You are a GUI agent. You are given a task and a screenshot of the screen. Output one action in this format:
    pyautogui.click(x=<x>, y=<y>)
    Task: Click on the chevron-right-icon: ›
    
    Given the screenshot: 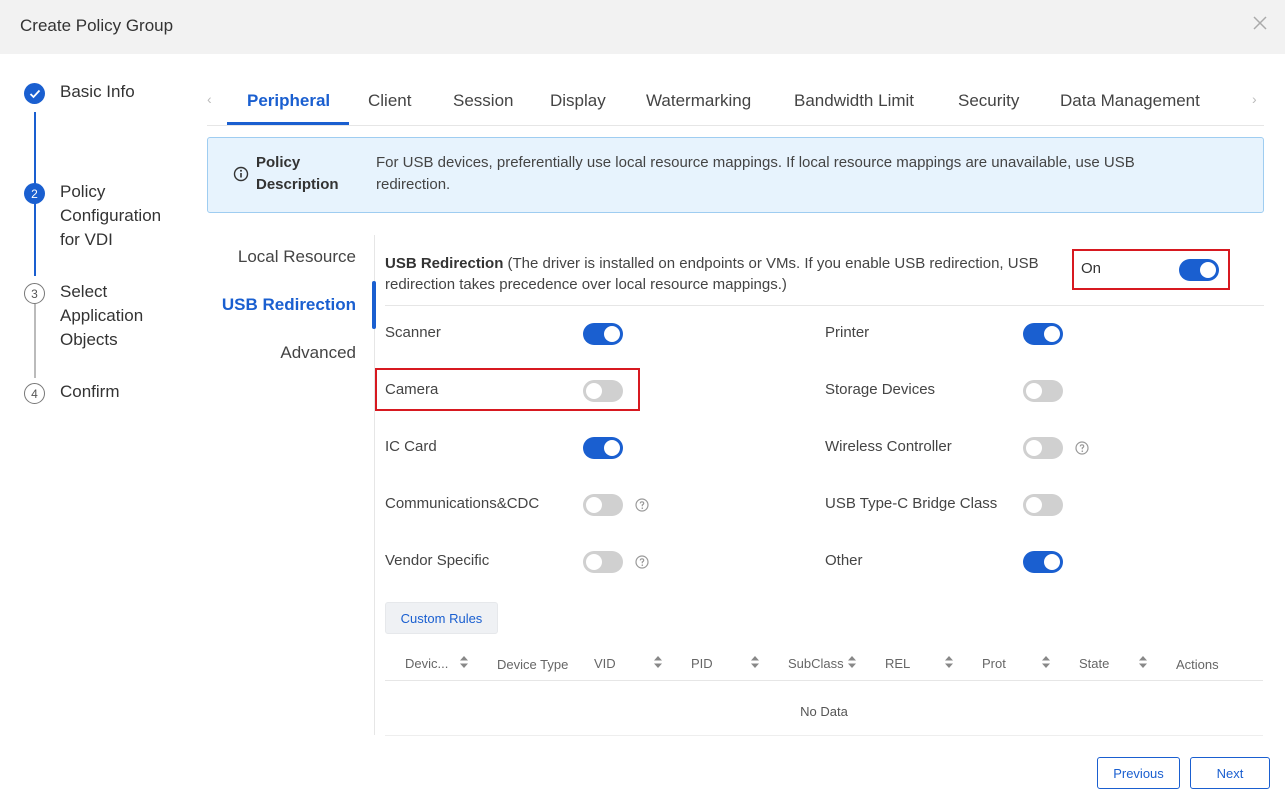 What is the action you would take?
    pyautogui.click(x=1254, y=99)
    